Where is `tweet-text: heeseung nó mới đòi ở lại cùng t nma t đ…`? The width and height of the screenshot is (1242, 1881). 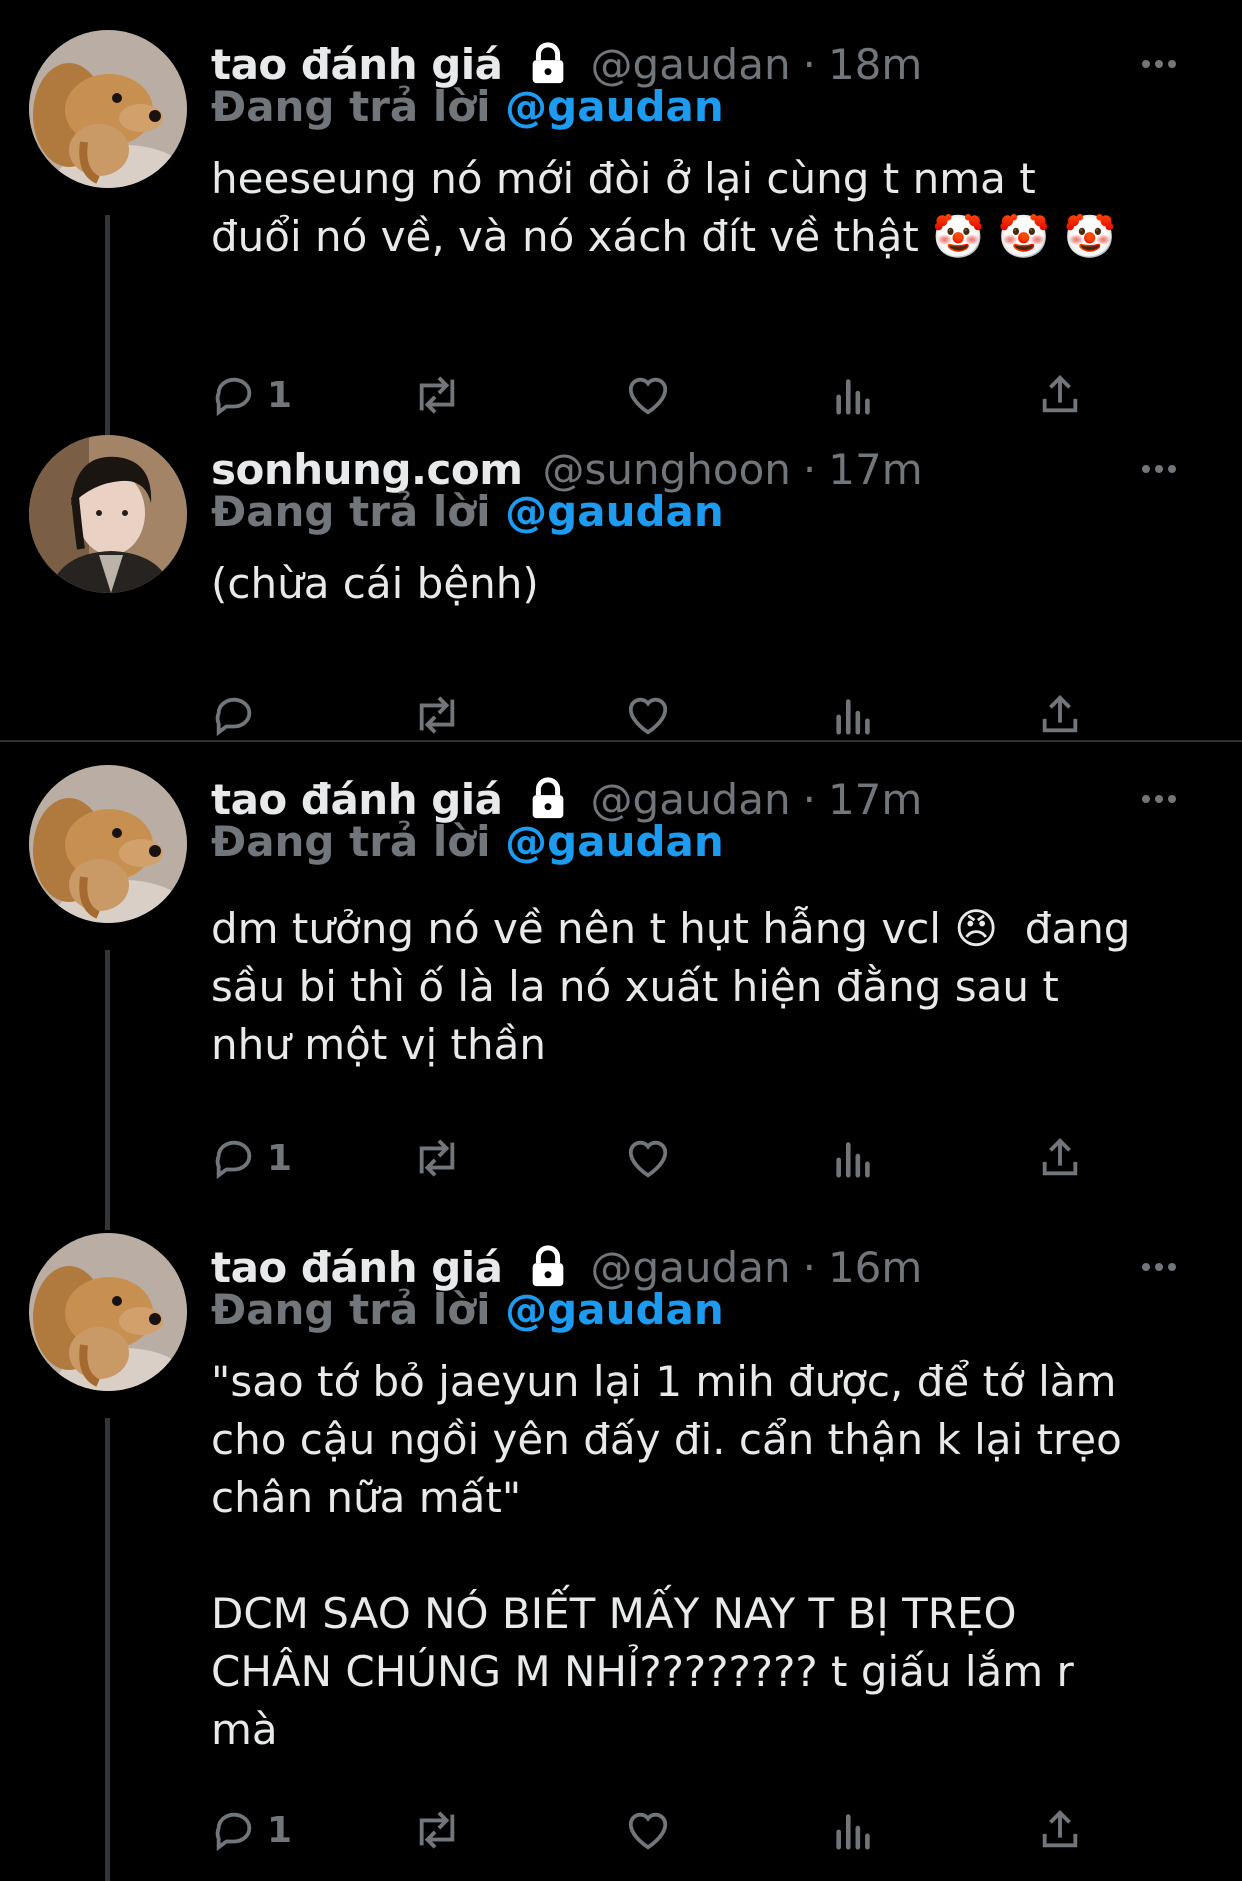
tweet-text: heeseung nó mới đòi ở lại cùng t nma t đ… is located at coordinates (663, 207).